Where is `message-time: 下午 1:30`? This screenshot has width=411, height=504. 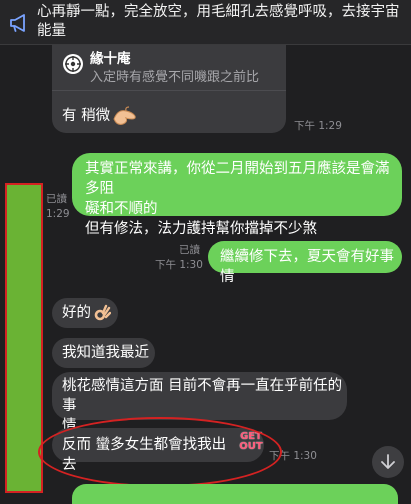
message-time: 下午 1:30 is located at coordinates (179, 265).